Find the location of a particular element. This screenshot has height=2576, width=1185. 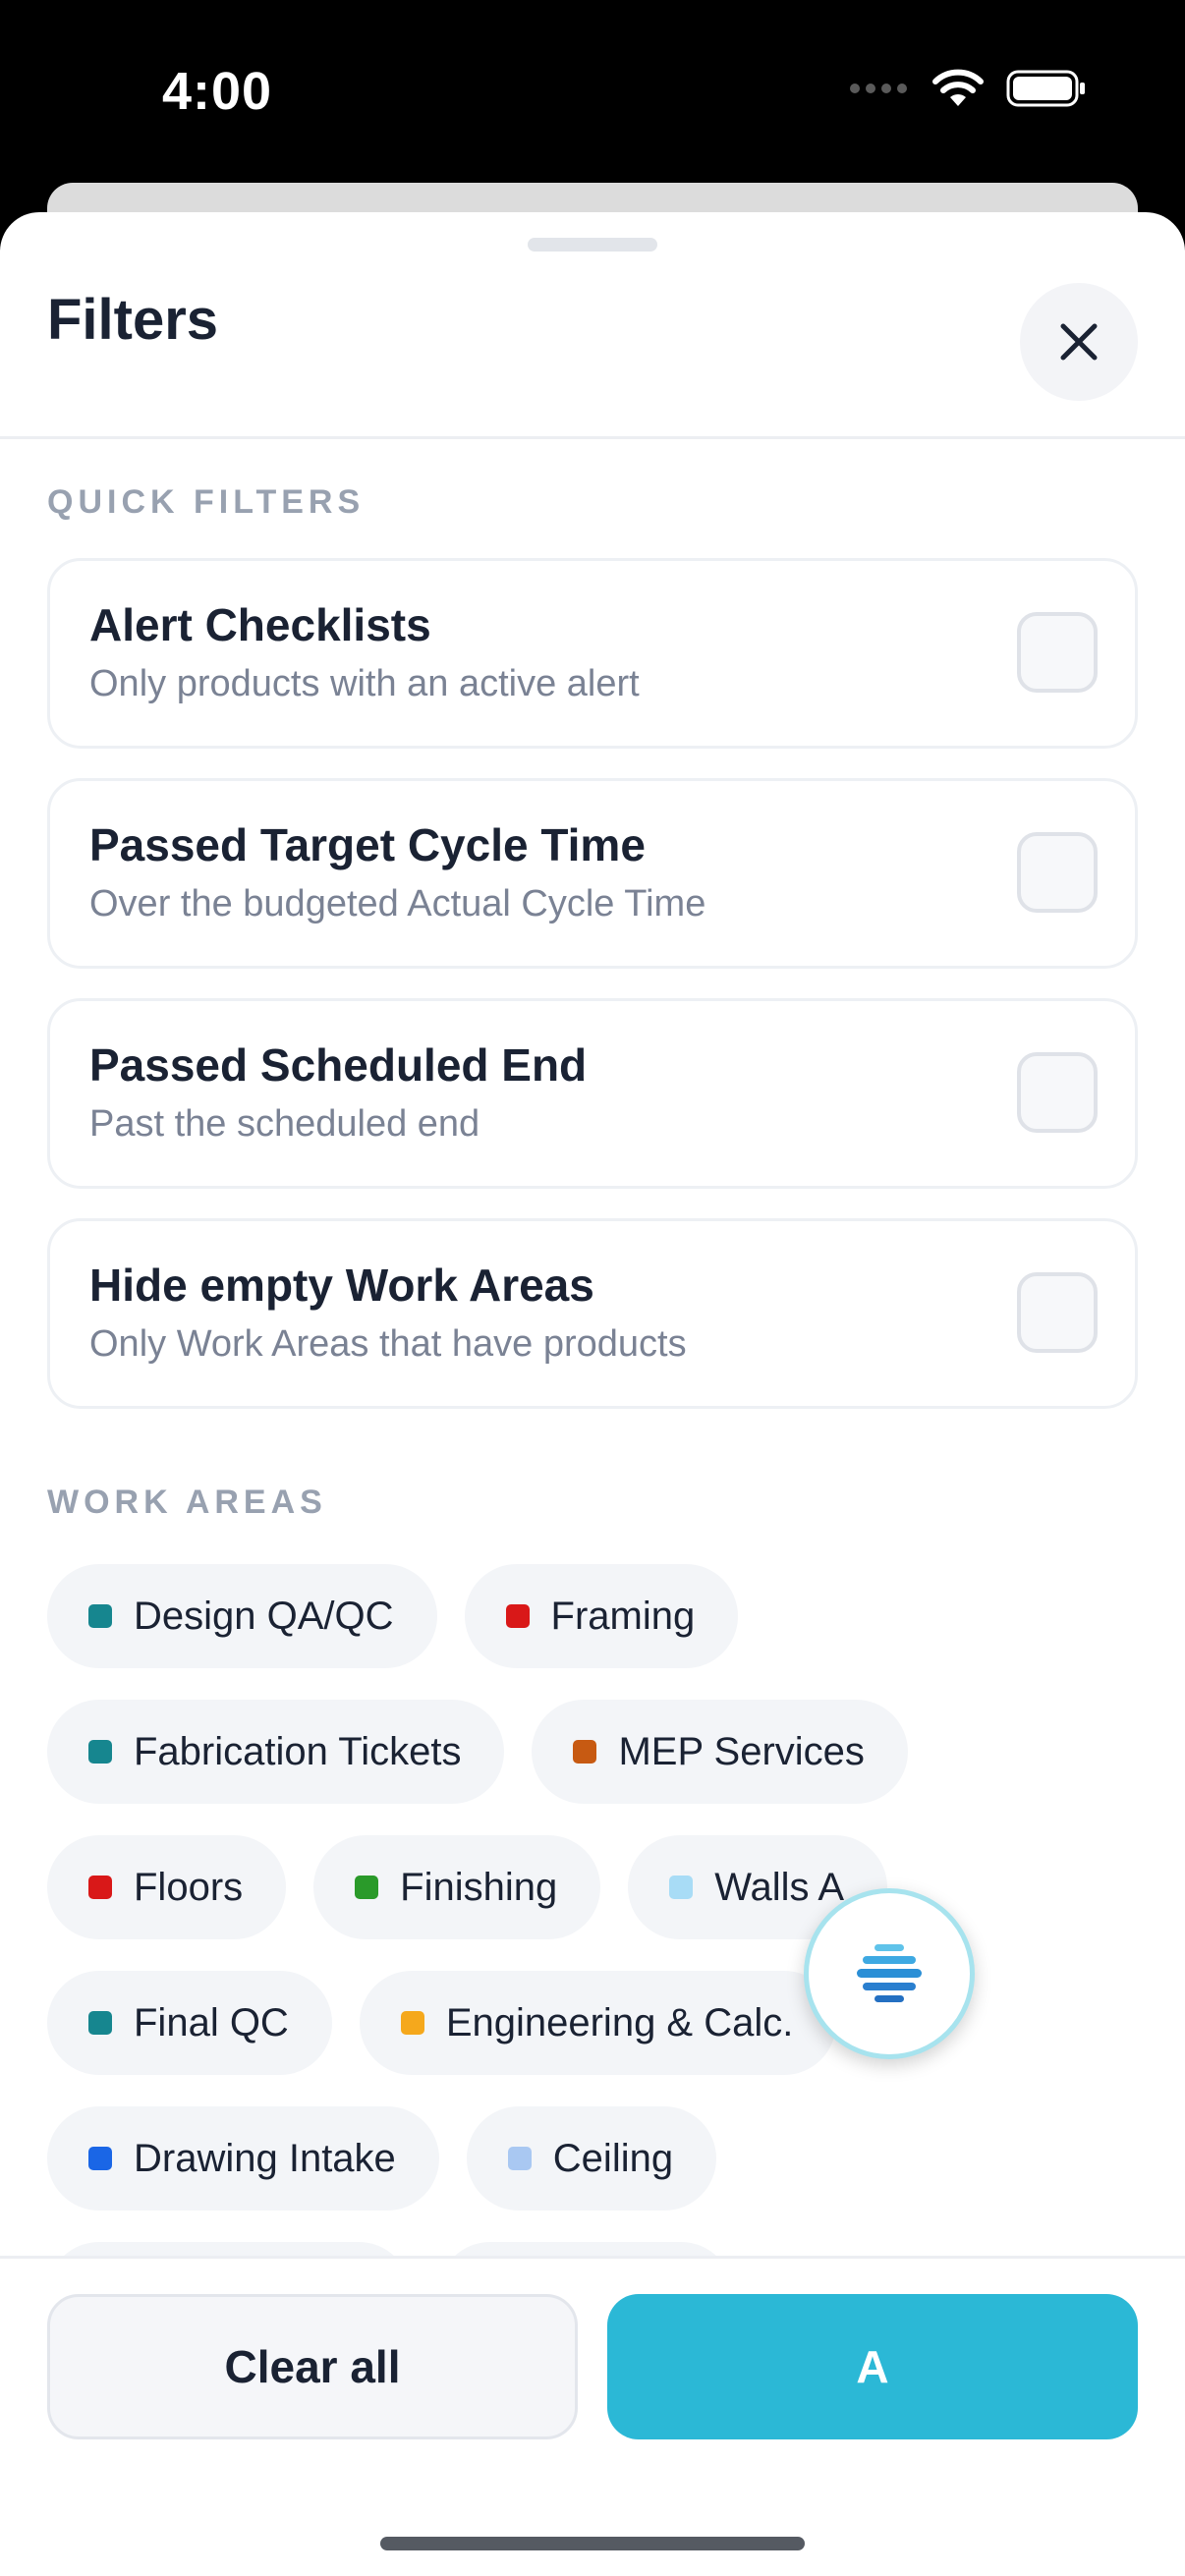

footer-bar: Clear all A is located at coordinates (592, 2416).